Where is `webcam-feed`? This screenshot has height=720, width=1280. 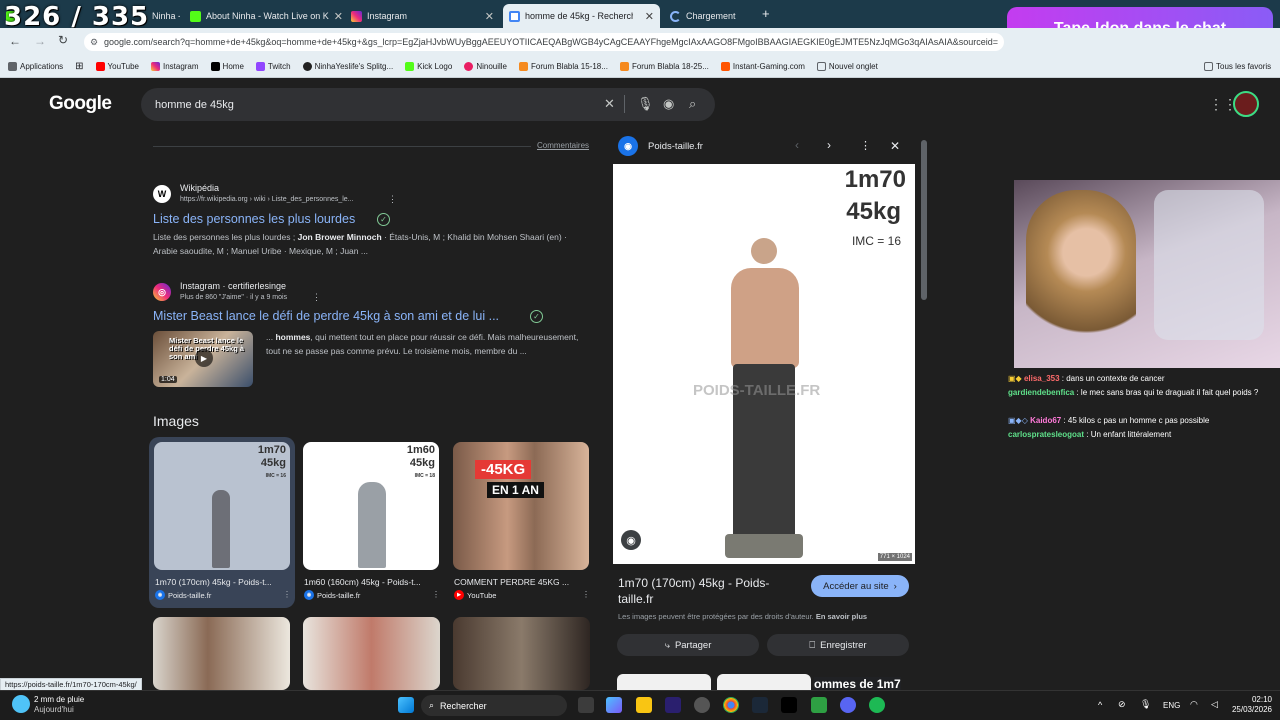 webcam-feed is located at coordinates (1147, 274).